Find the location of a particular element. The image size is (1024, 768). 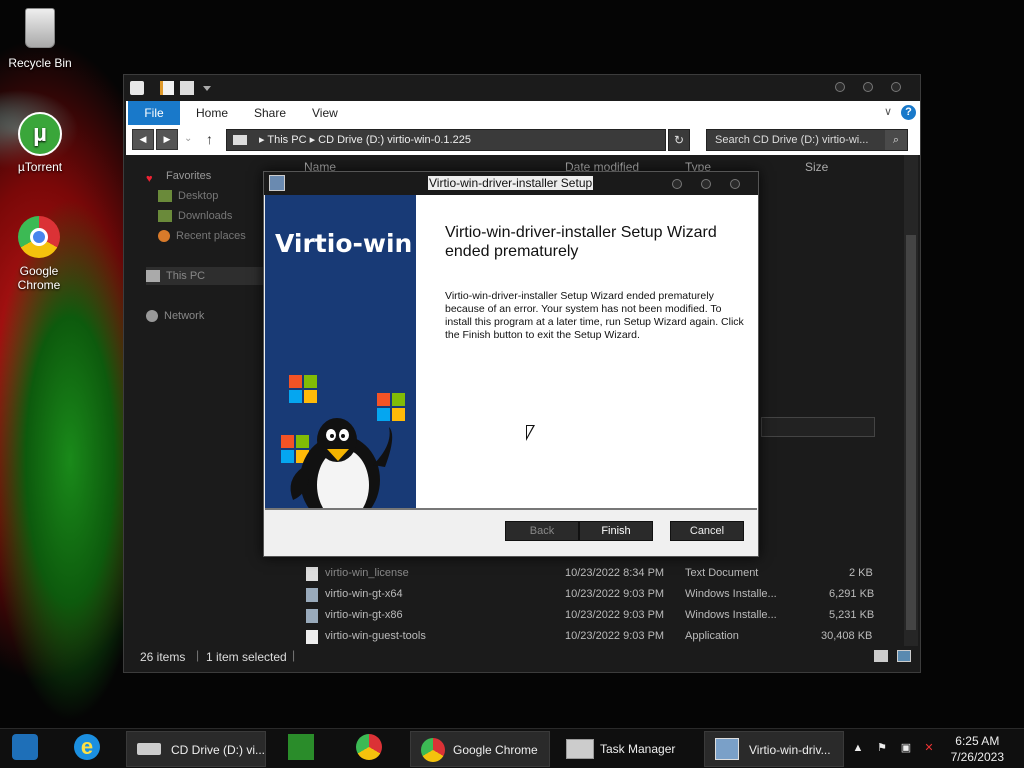

utorrent-icon: µ is located at coordinates (40, 134).